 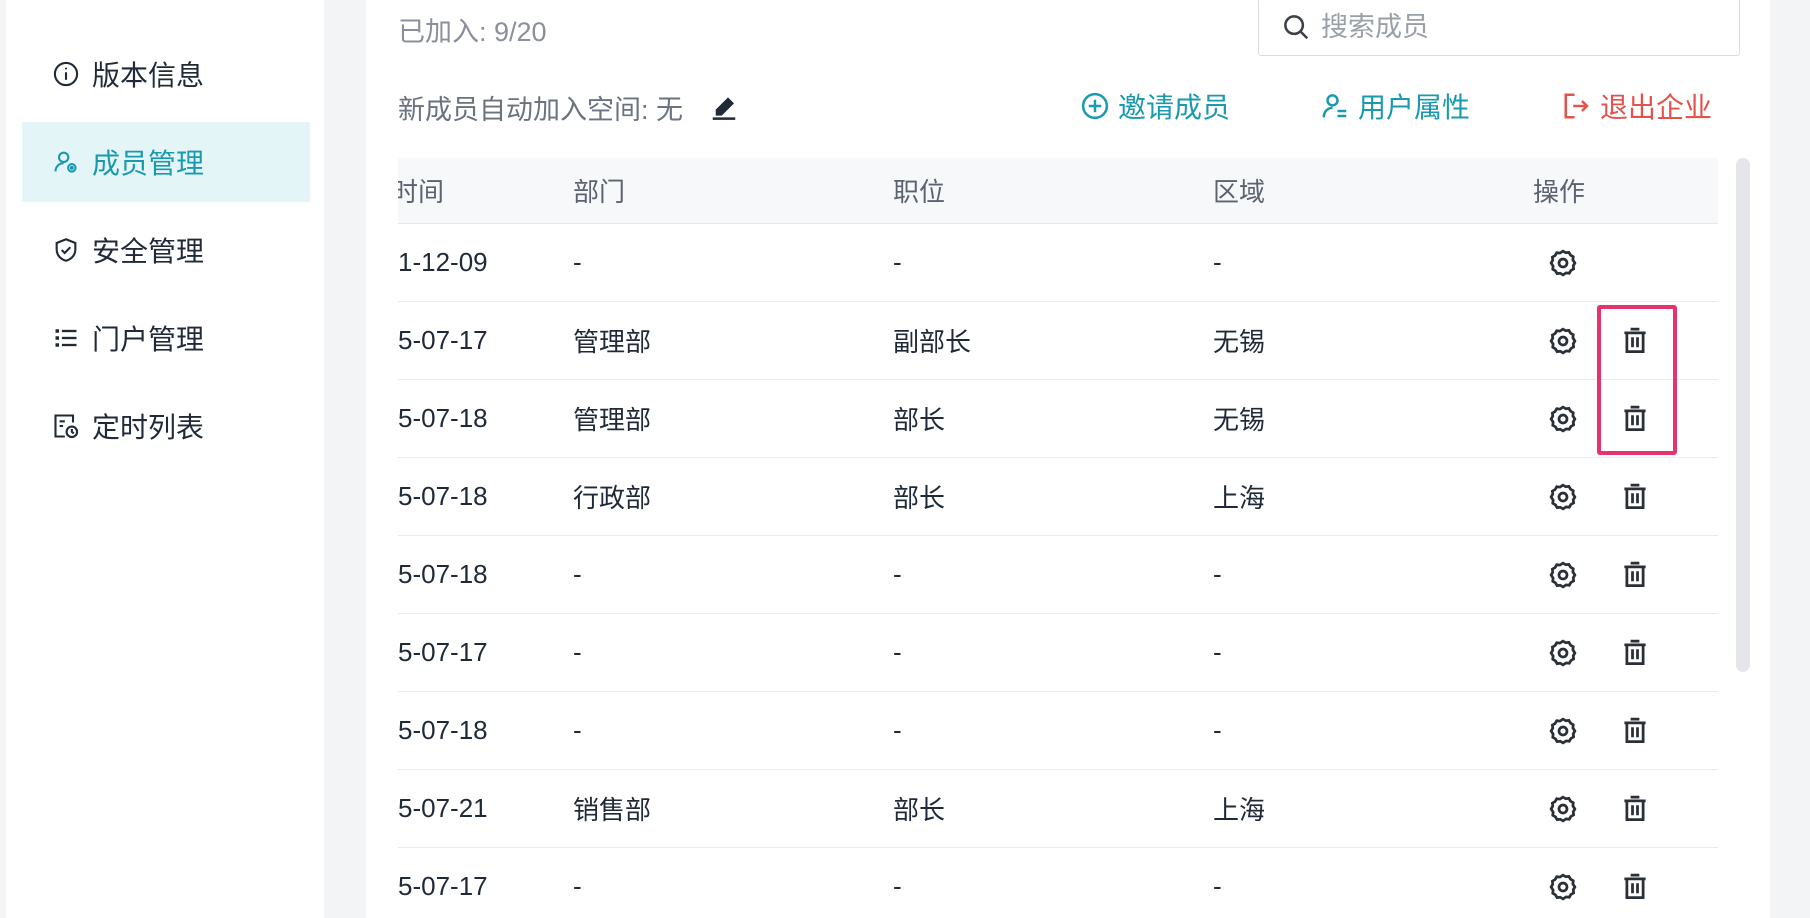 What do you see at coordinates (66, 74) in the screenshot?
I see `info-icon` at bounding box center [66, 74].